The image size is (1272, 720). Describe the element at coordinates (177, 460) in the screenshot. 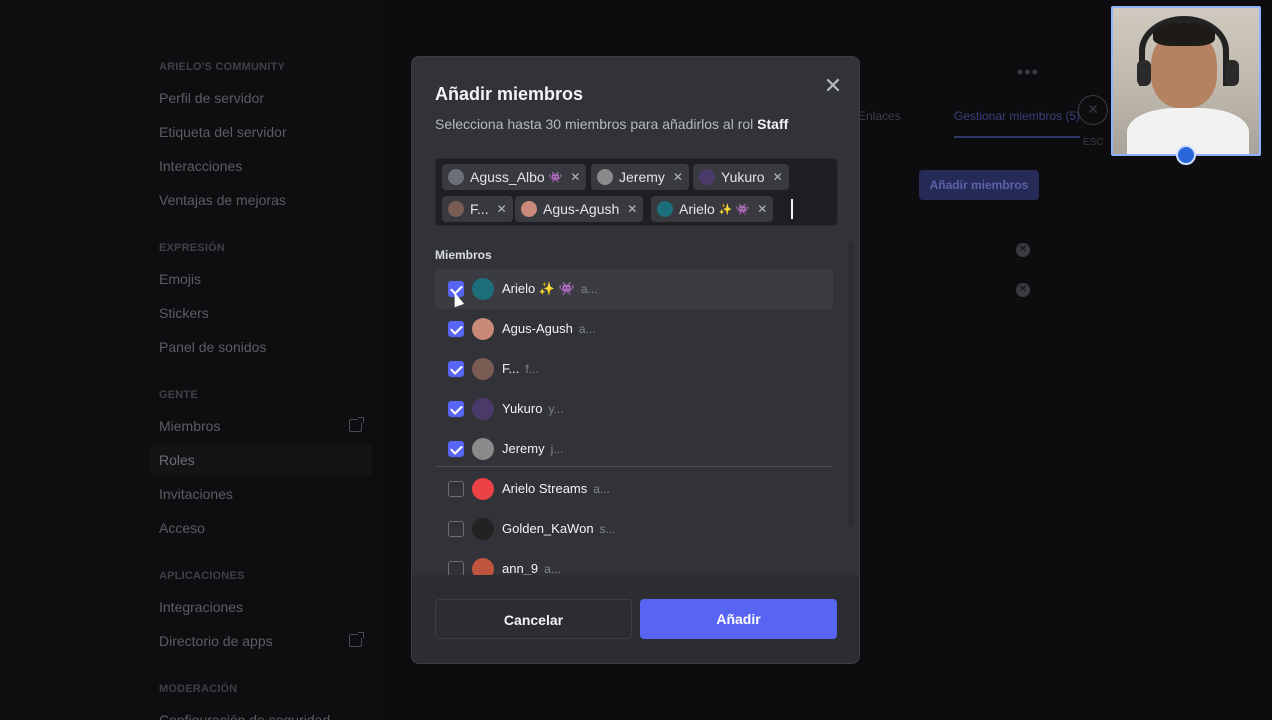

I see `sidebar-item-label: Roles` at that location.